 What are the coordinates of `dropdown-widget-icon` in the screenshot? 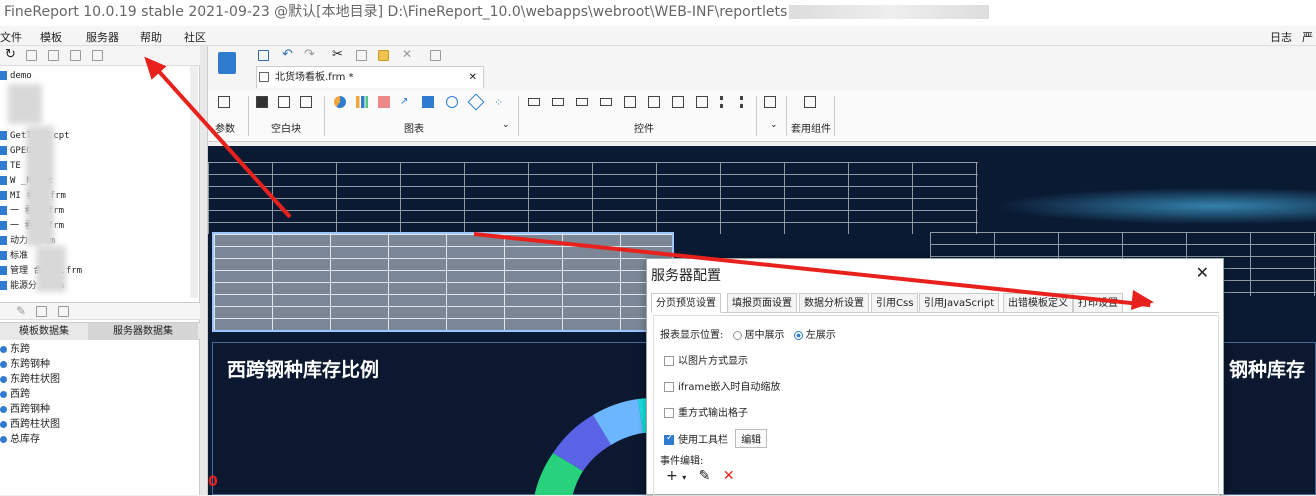 It's located at (606, 102).